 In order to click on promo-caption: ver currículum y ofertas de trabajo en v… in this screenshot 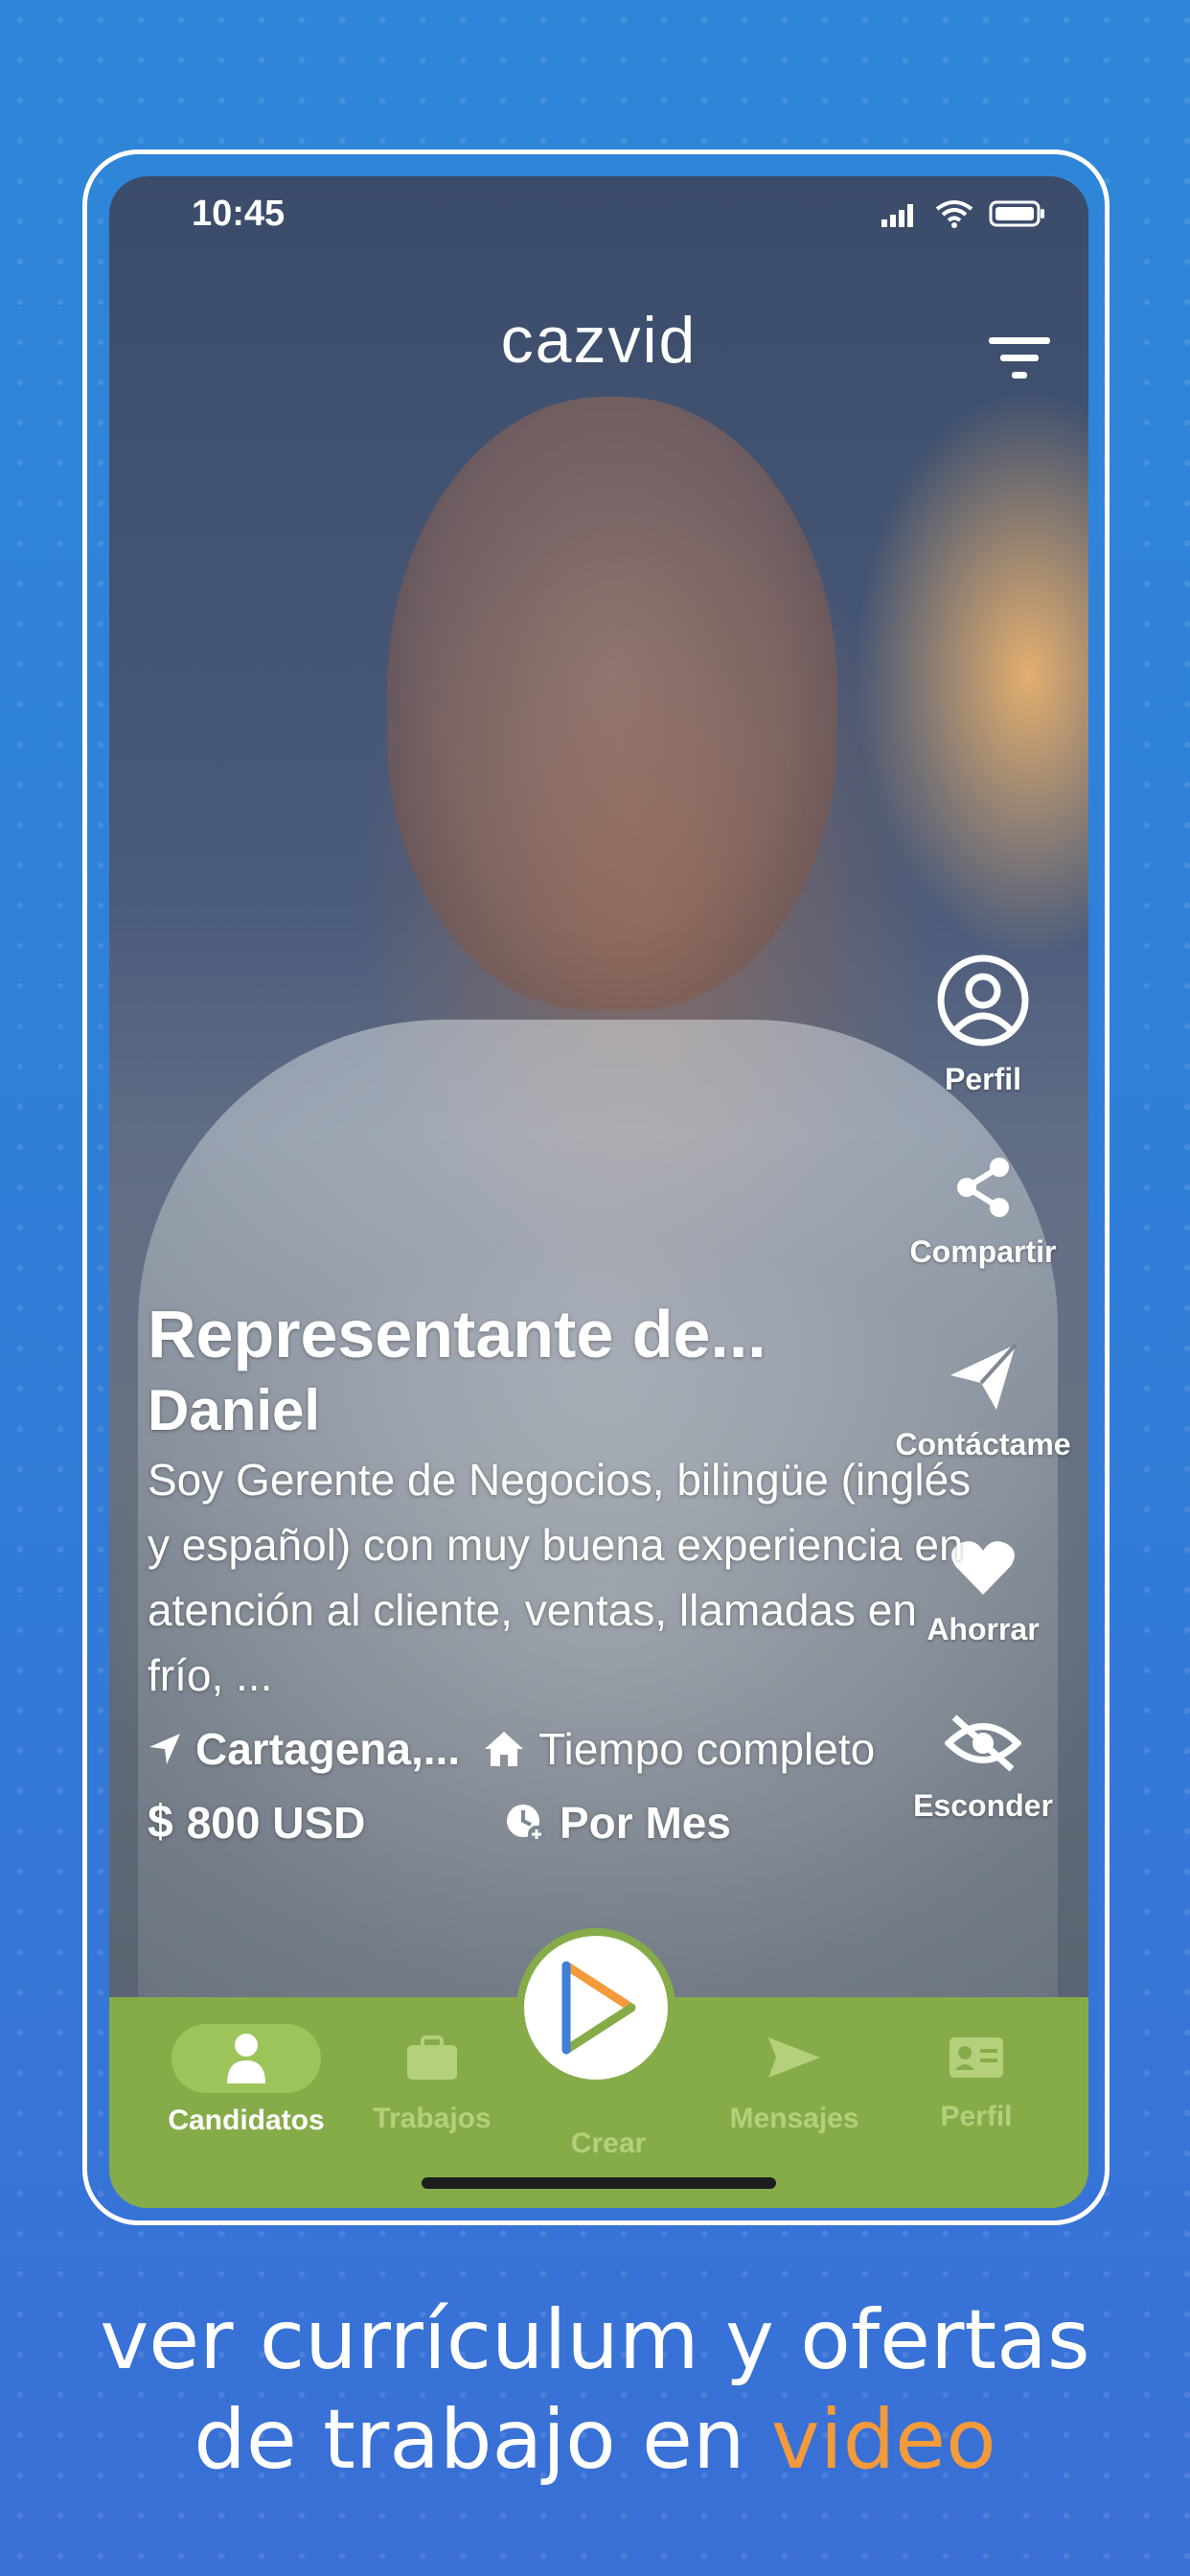, I will do `click(595, 2390)`.